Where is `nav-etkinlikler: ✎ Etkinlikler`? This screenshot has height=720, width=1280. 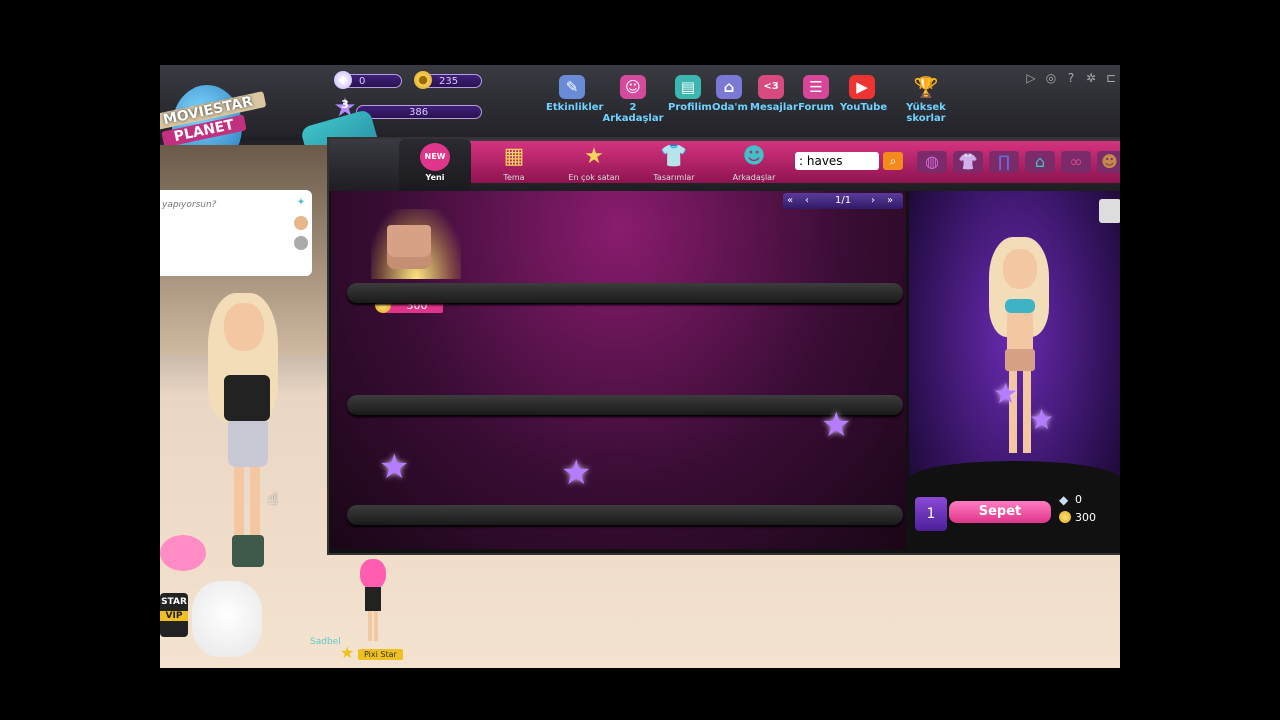 nav-etkinlikler: ✎ Etkinlikler is located at coordinates (574, 94).